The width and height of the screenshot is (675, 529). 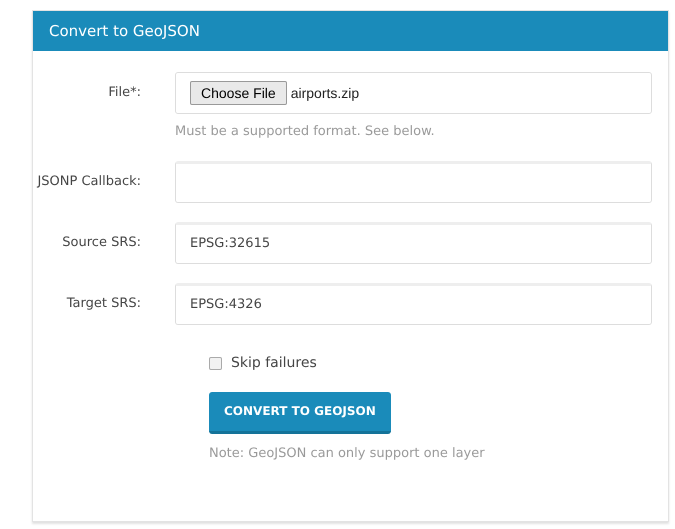 I want to click on skip-failures-checkbox, so click(x=215, y=363).